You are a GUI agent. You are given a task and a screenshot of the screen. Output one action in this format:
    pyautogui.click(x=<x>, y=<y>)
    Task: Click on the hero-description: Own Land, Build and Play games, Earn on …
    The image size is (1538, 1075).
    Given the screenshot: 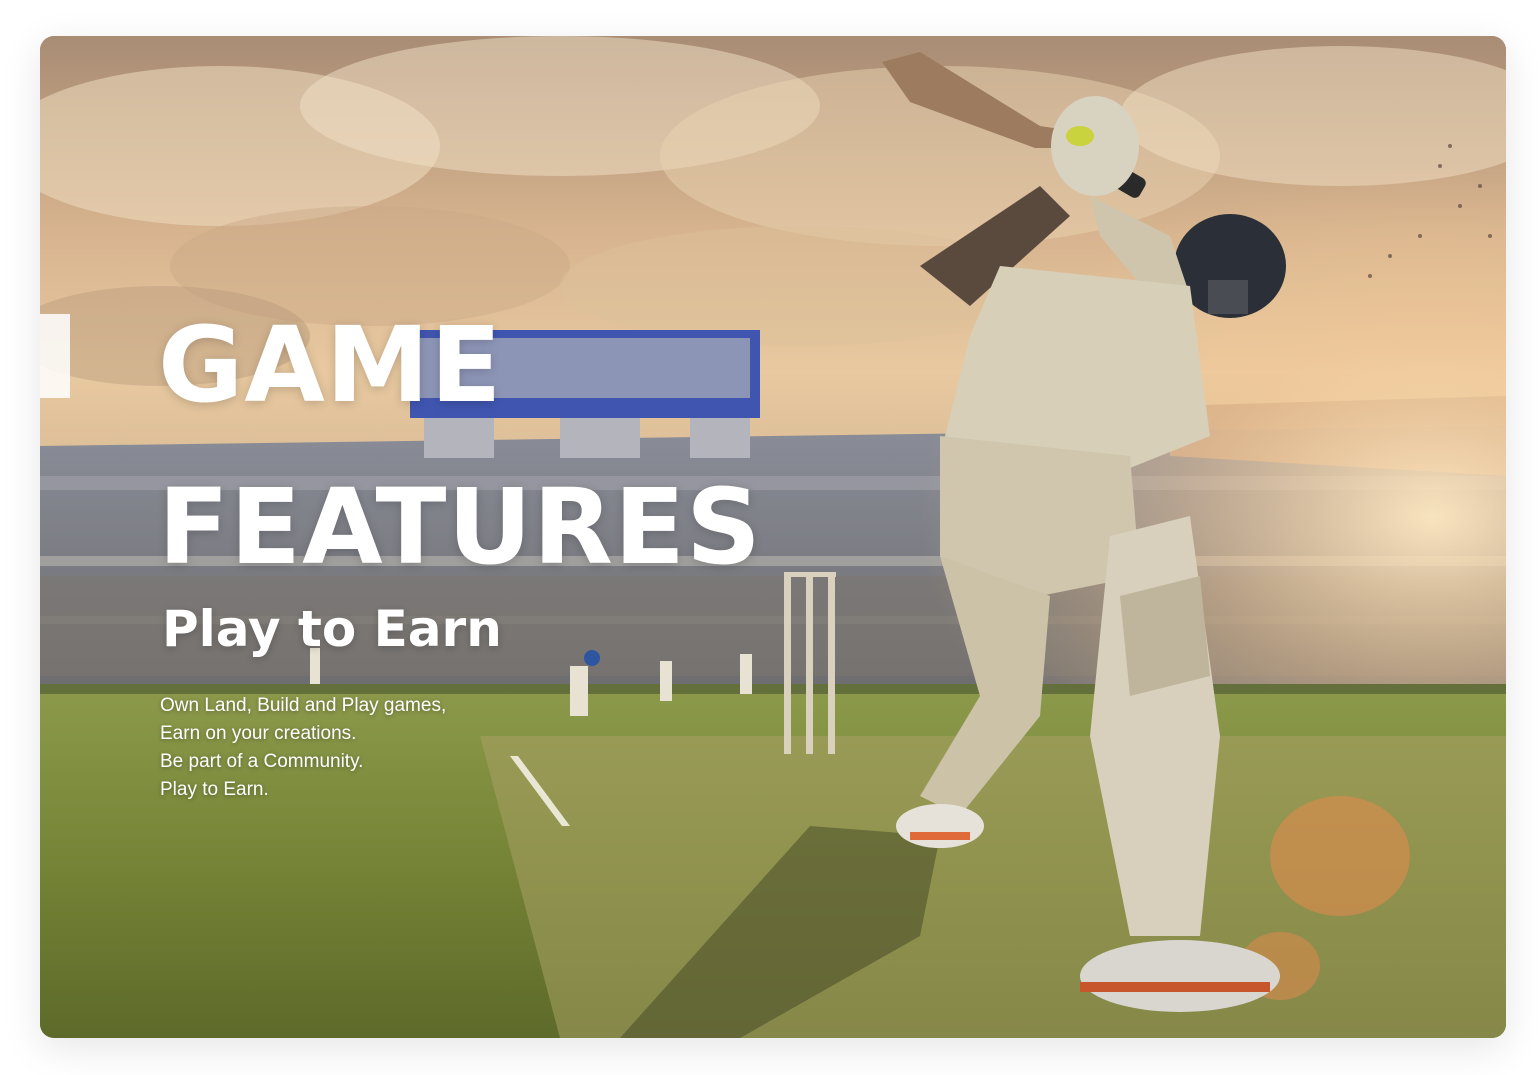 What is the action you would take?
    pyautogui.click(x=303, y=748)
    